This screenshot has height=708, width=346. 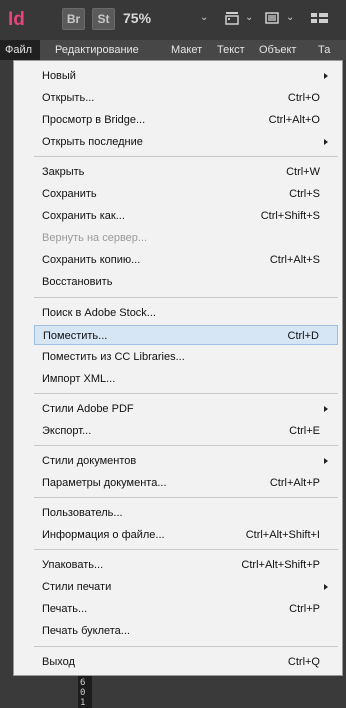 What do you see at coordinates (89, 461) in the screenshot?
I see `menu-item-label: Стили документов` at bounding box center [89, 461].